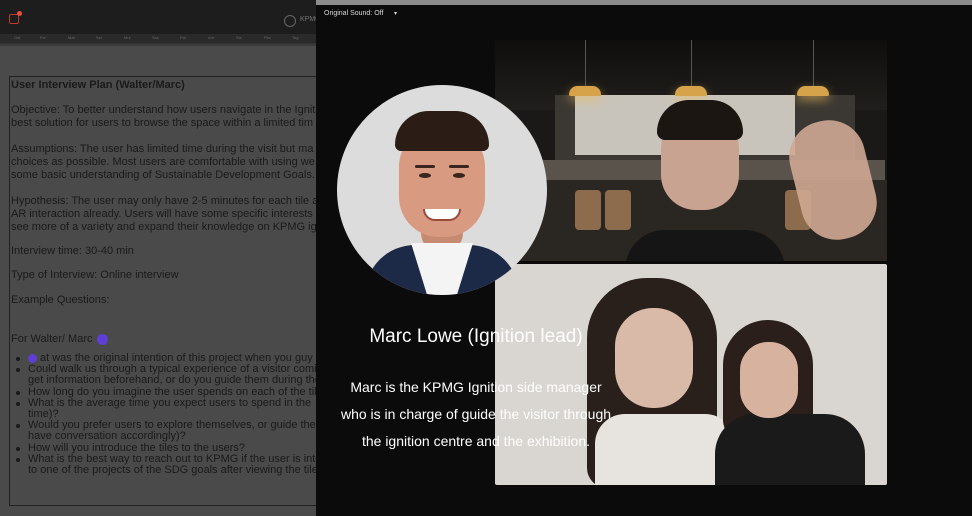 The width and height of the screenshot is (972, 516). I want to click on record-icon, so click(15, 17).